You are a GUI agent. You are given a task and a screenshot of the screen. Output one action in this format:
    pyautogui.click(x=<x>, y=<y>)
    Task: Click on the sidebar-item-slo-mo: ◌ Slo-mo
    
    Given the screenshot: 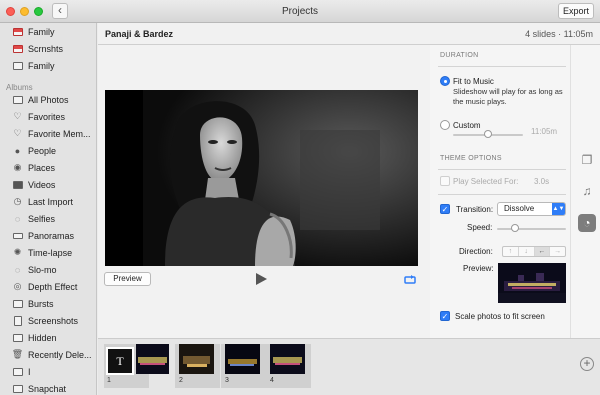 What is the action you would take?
    pyautogui.click(x=48, y=269)
    